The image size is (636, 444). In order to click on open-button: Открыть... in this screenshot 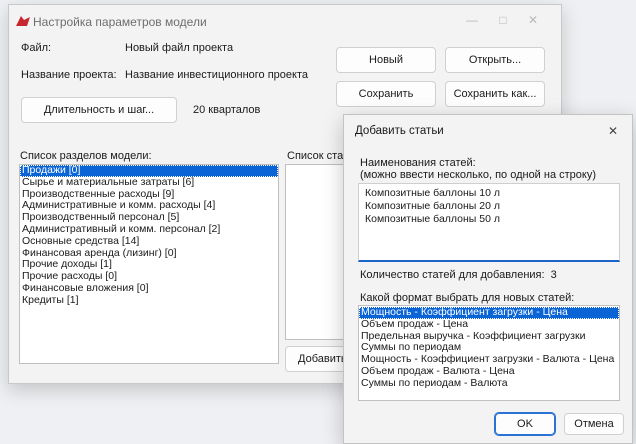, I will do `click(495, 60)`.